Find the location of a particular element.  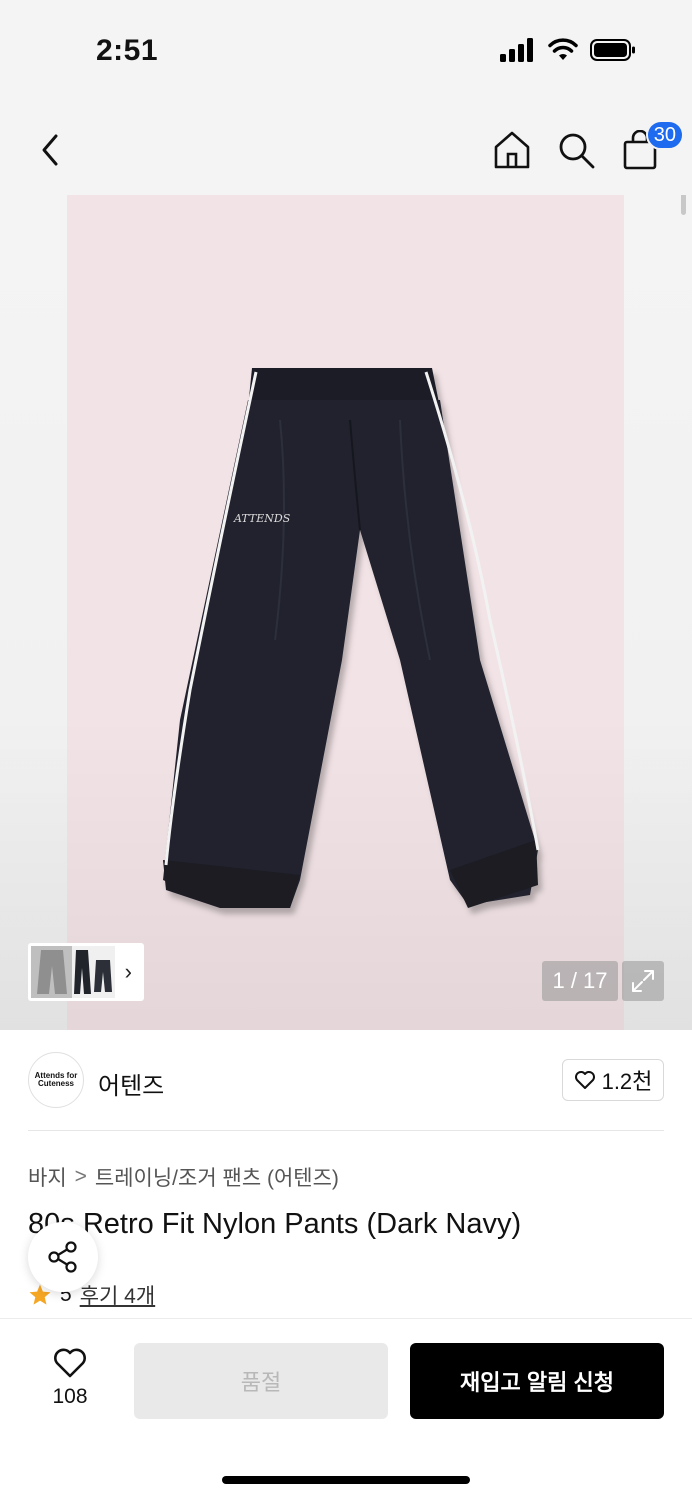

brand-name: 어텐즈 is located at coordinates (131, 1083).